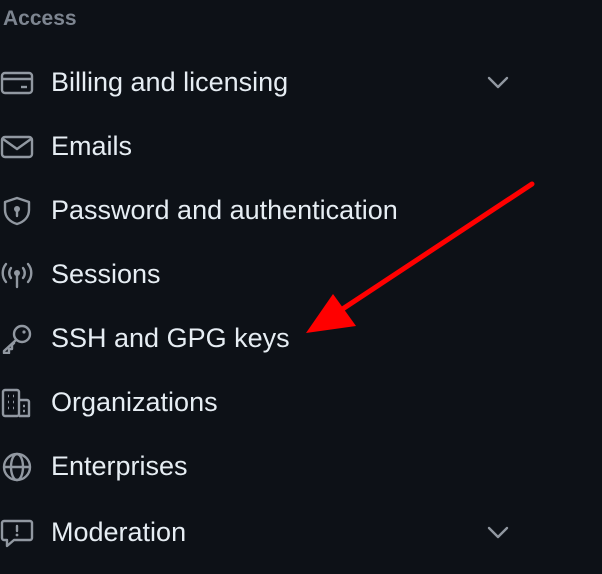 This screenshot has width=602, height=574. Describe the element at coordinates (17, 533) in the screenshot. I see `report-icon` at that location.